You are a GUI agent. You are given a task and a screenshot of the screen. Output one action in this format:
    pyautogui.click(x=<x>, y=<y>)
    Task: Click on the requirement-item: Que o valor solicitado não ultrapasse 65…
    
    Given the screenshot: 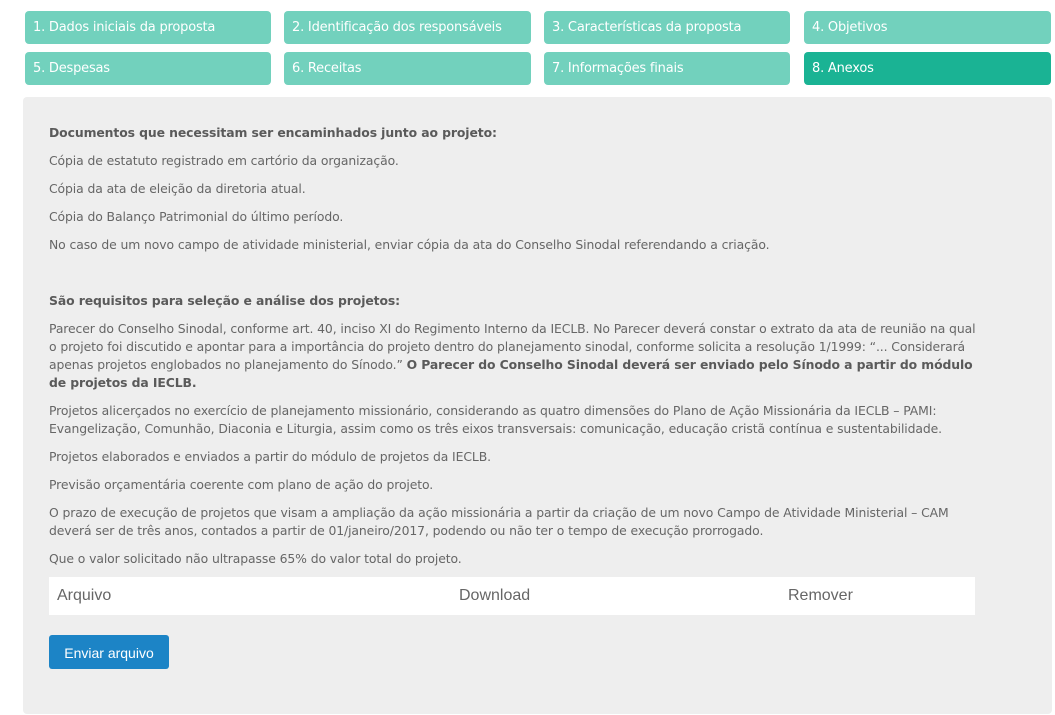 What is the action you would take?
    pyautogui.click(x=255, y=558)
    